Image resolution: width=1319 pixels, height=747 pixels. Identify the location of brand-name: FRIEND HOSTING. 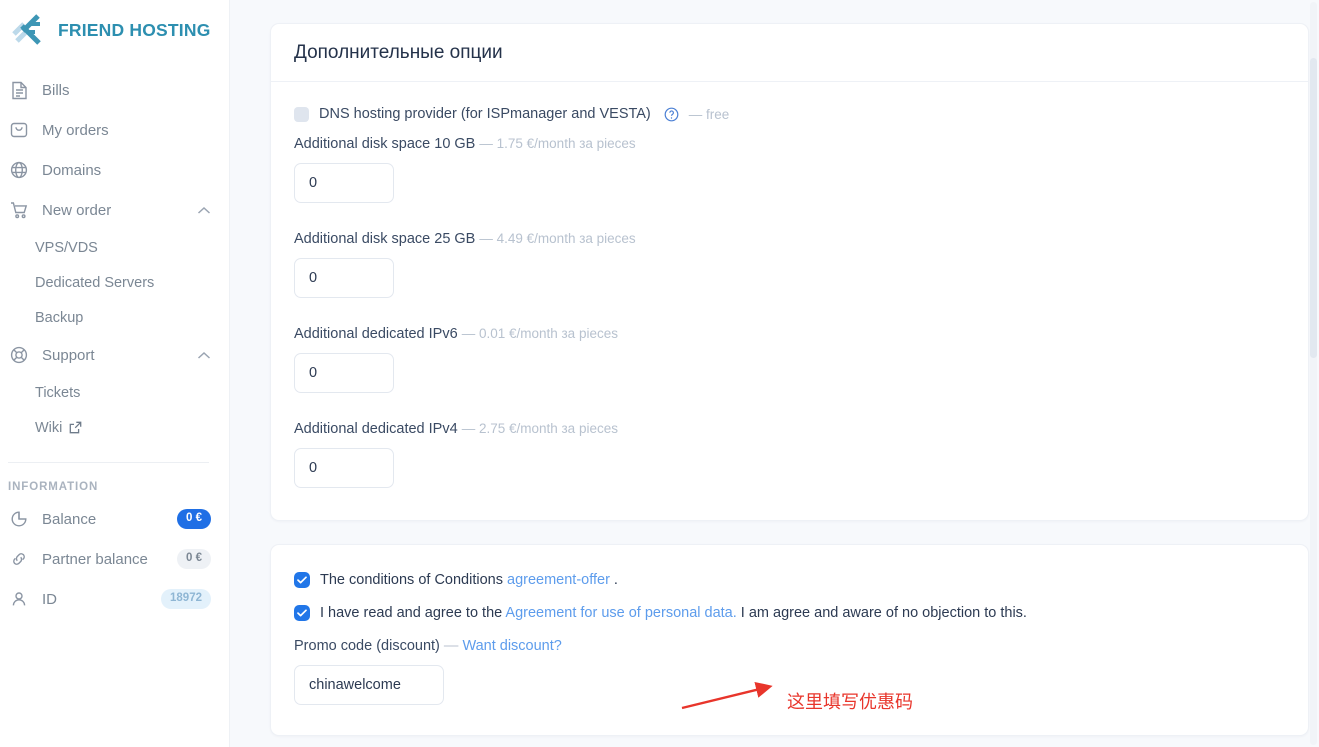
(134, 29).